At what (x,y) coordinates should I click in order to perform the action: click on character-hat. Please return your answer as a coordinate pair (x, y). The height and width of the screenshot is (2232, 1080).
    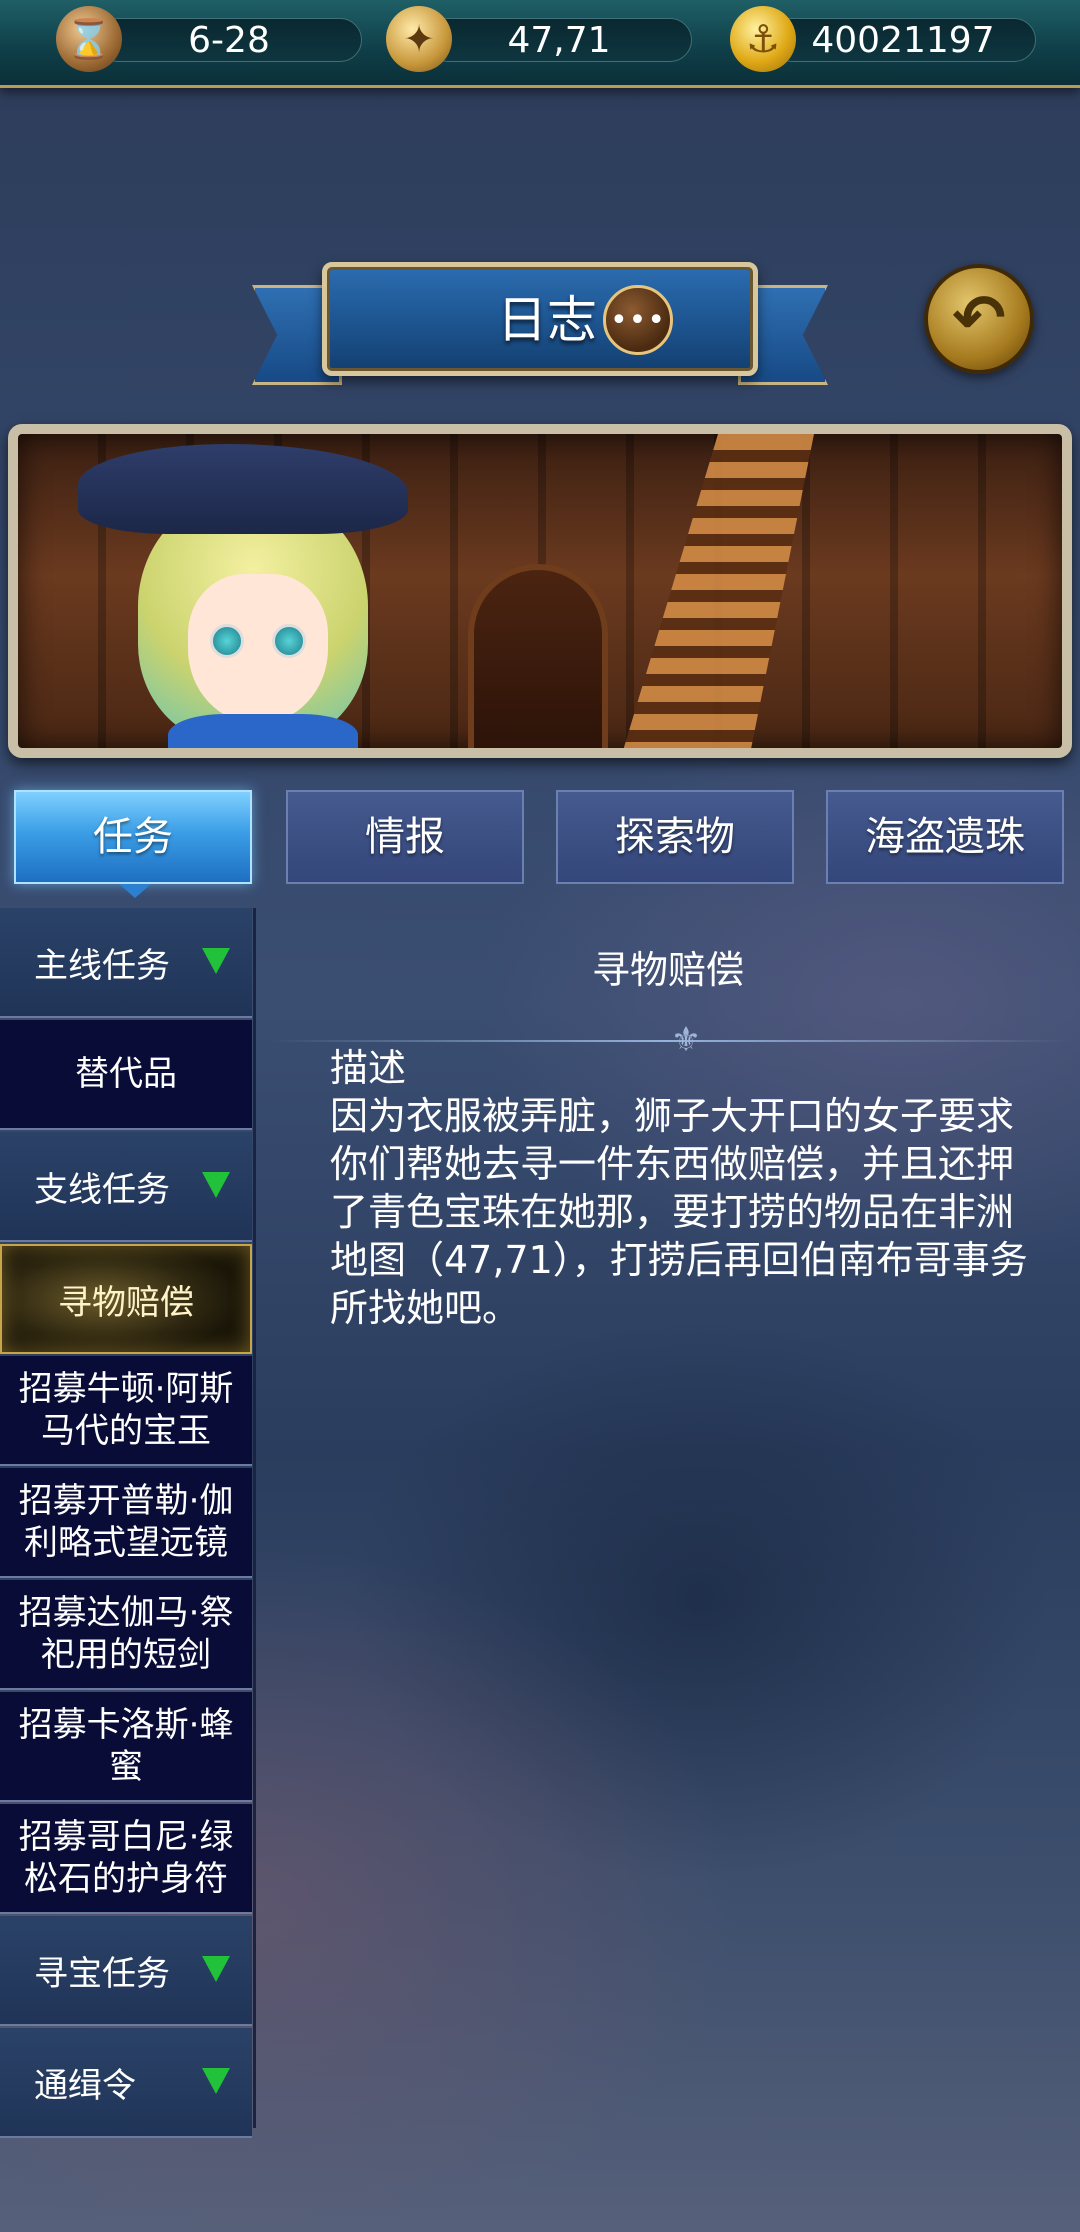
    Looking at the image, I should click on (243, 489).